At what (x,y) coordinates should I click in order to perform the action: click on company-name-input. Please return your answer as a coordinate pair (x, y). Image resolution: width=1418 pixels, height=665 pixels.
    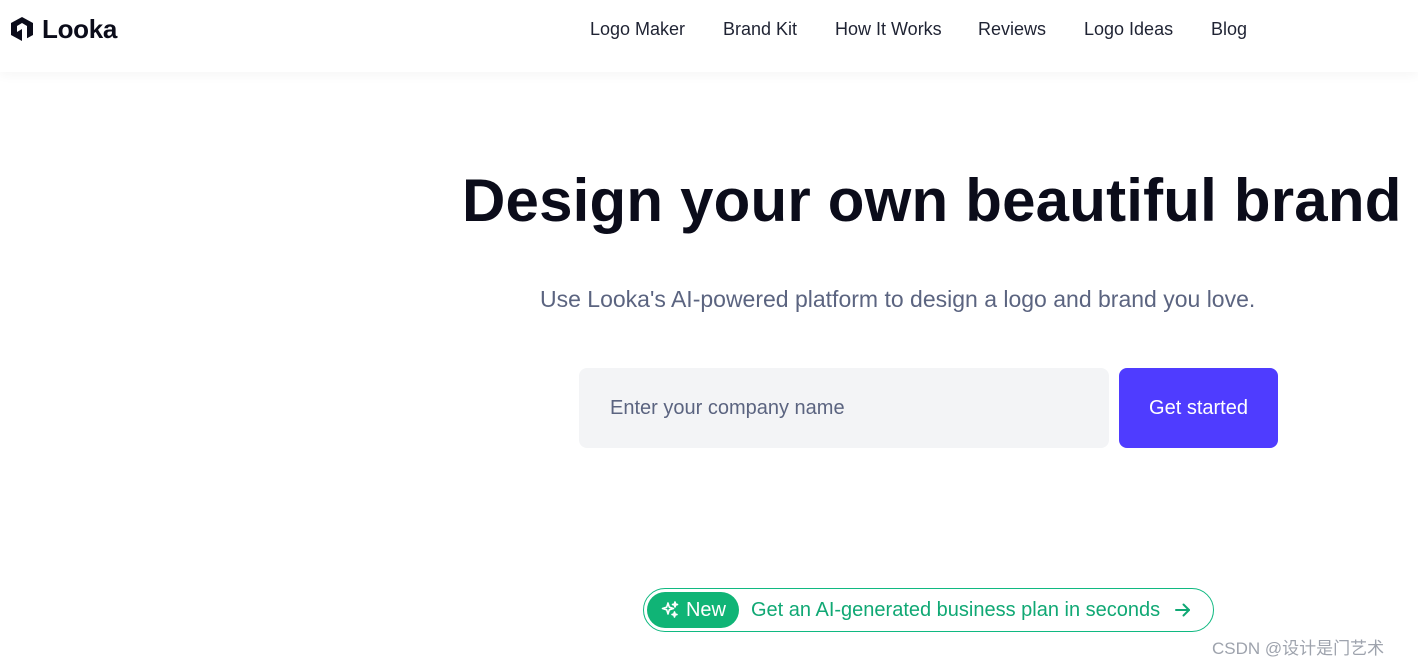
    Looking at the image, I should click on (844, 408).